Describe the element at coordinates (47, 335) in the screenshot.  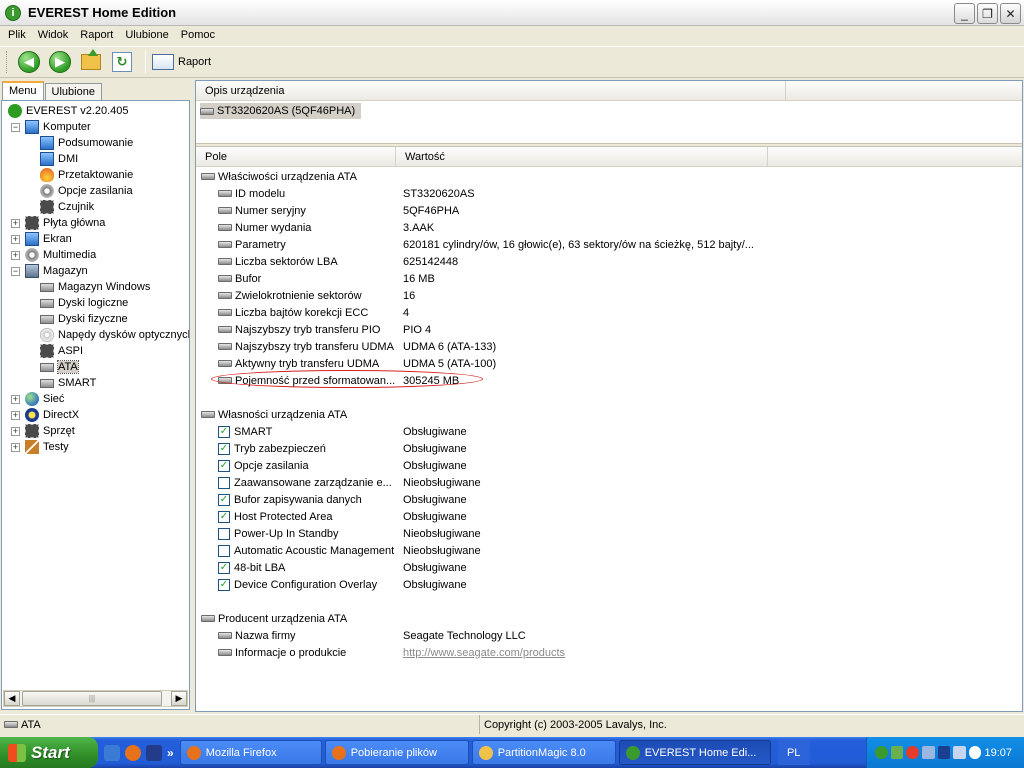
I see `cd-icon` at that location.